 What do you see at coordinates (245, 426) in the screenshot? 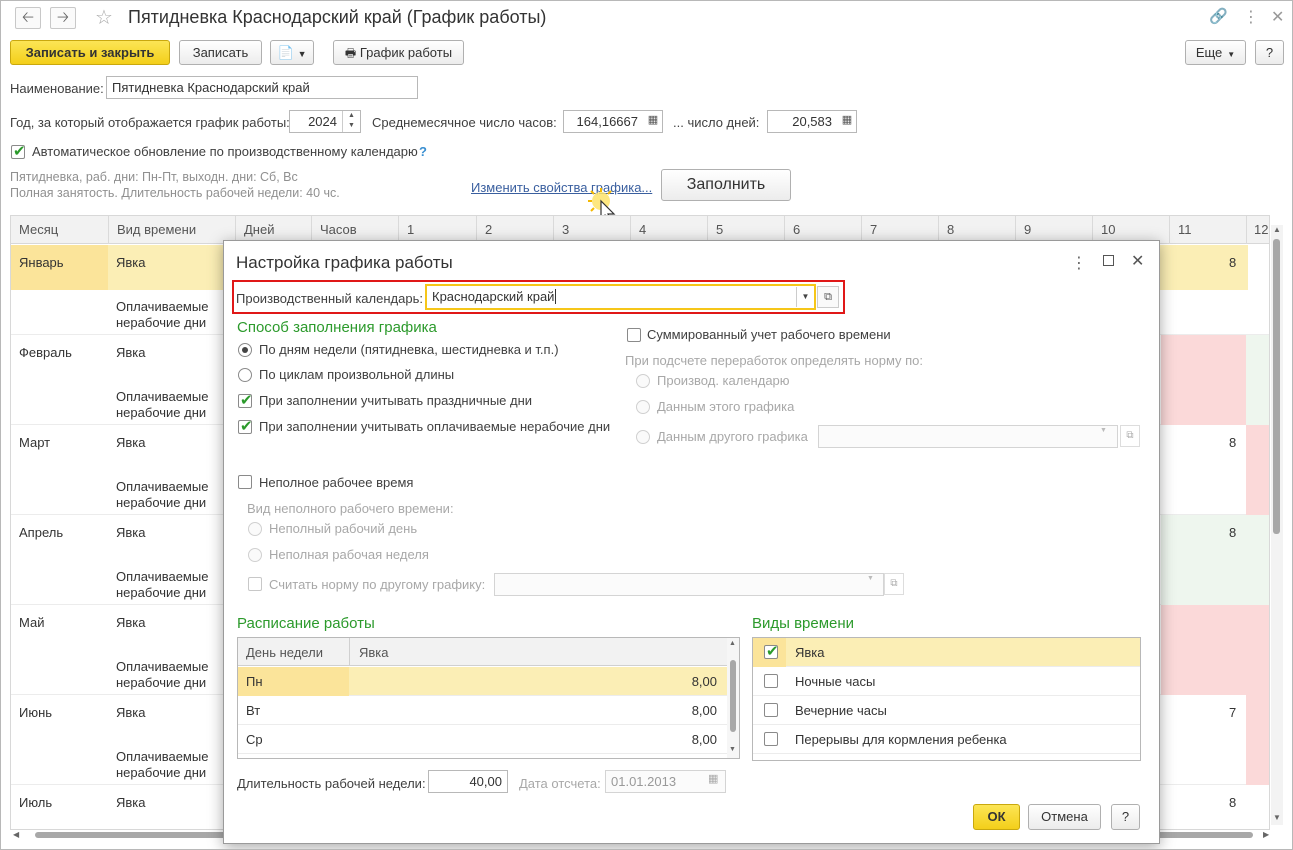
I see `paid-nonwork-checkbox` at bounding box center [245, 426].